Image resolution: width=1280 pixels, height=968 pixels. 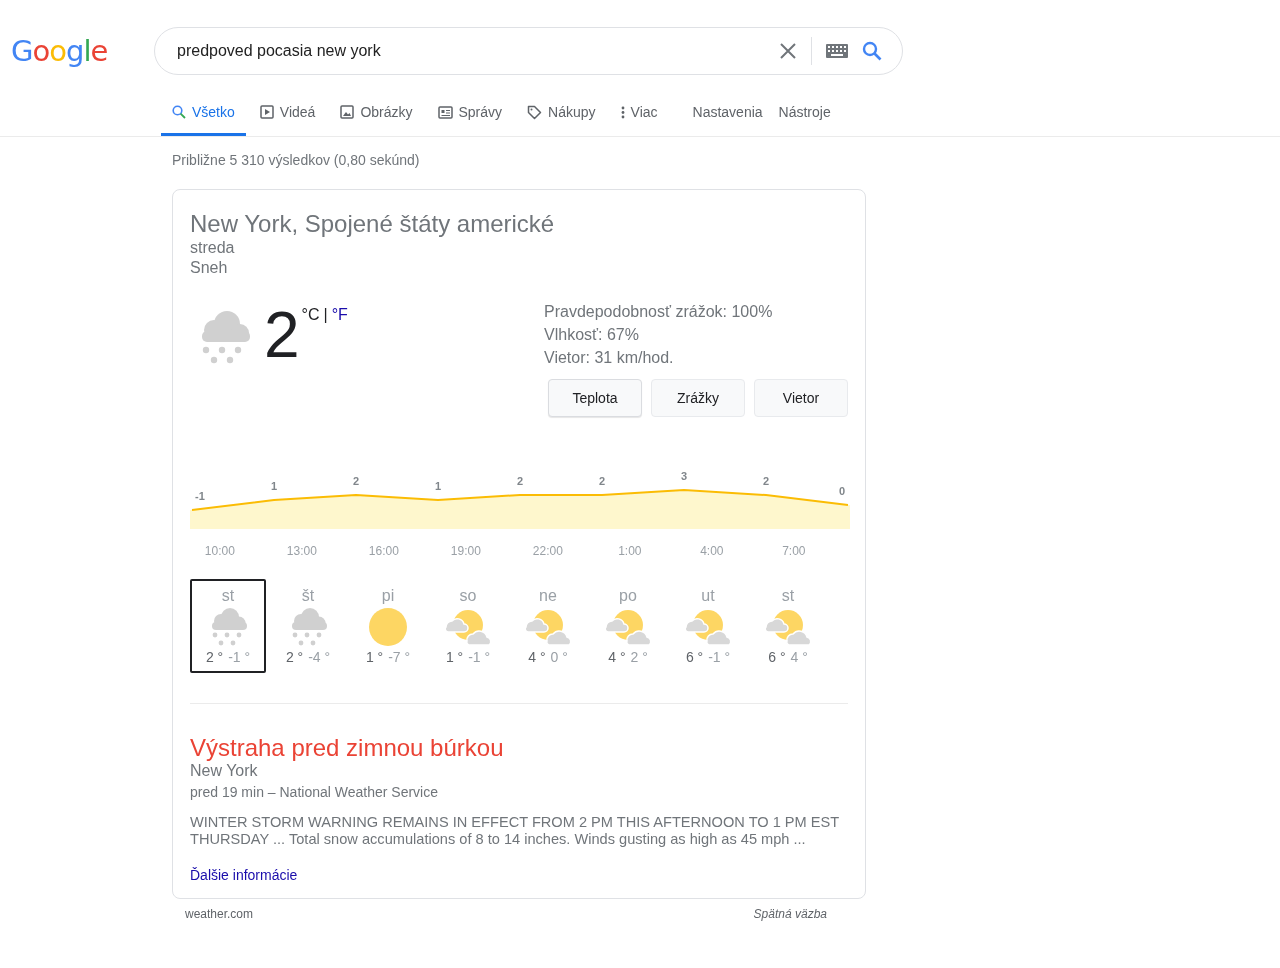 What do you see at coordinates (319, 657) in the screenshot?
I see `low-temp: -4 °` at bounding box center [319, 657].